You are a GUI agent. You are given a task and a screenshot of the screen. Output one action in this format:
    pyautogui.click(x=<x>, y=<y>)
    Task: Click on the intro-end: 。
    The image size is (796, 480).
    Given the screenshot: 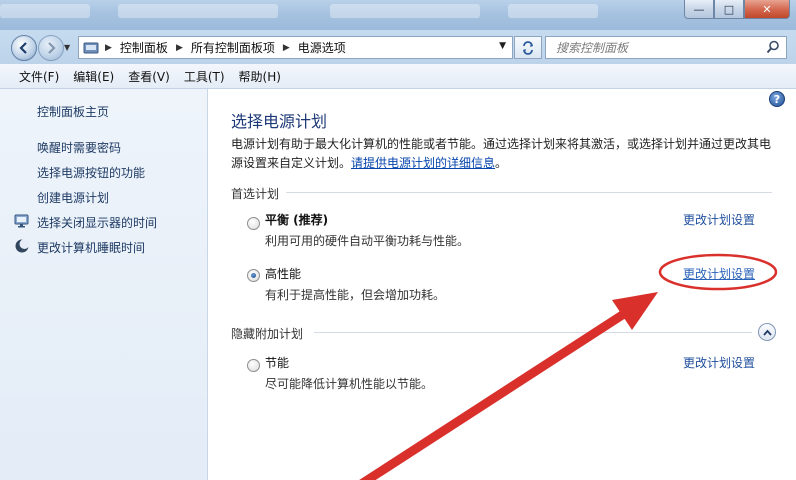 What is the action you would take?
    pyautogui.click(x=501, y=163)
    